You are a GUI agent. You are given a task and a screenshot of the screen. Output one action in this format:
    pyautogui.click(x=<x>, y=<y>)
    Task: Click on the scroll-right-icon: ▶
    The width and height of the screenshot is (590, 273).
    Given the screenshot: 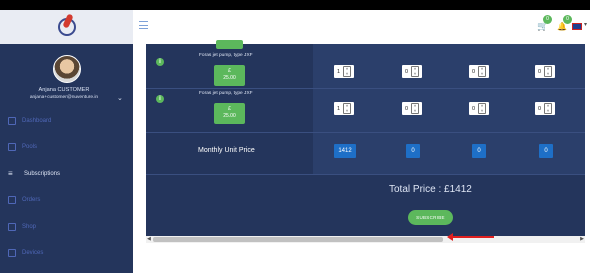 What is the action you would take?
    pyautogui.click(x=582, y=239)
    